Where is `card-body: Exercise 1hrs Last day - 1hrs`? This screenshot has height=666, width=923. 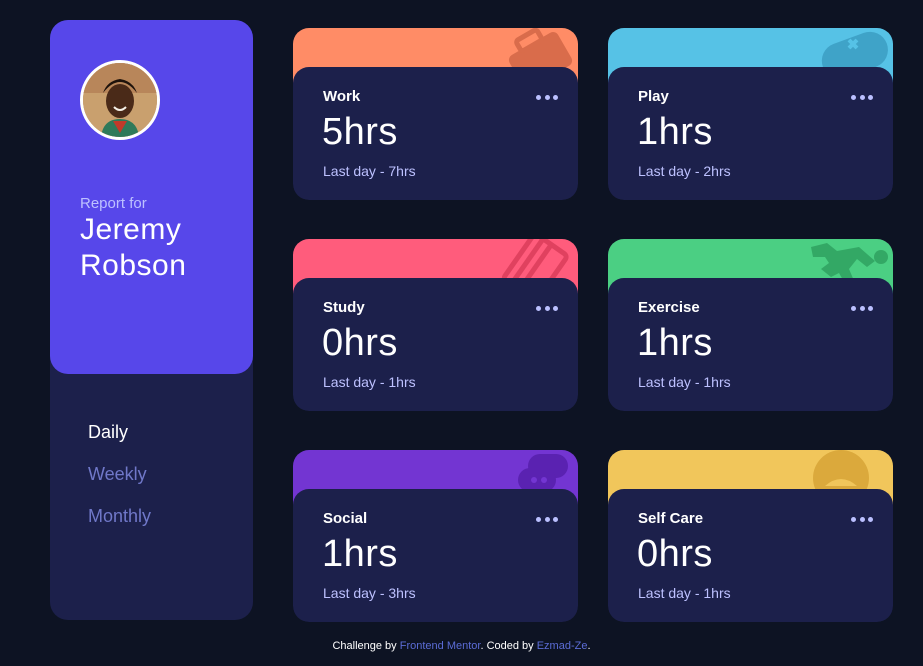 card-body: Exercise 1hrs Last day - 1hrs is located at coordinates (750, 344).